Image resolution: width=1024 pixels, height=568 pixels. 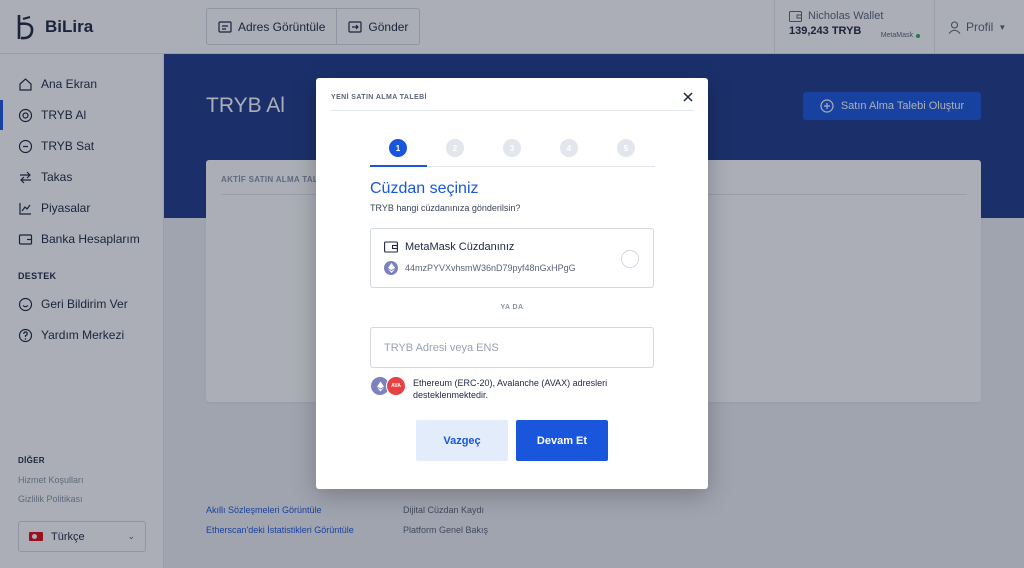 What do you see at coordinates (396, 386) in the screenshot?
I see `avalanche-icon: AVA` at bounding box center [396, 386].